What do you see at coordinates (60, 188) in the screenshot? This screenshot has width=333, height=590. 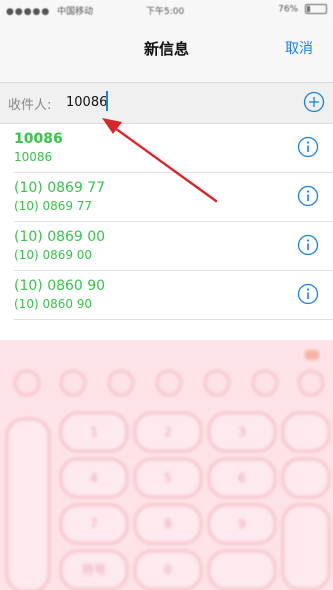 I see `suggestion-primary: (10) 0869 77` at bounding box center [60, 188].